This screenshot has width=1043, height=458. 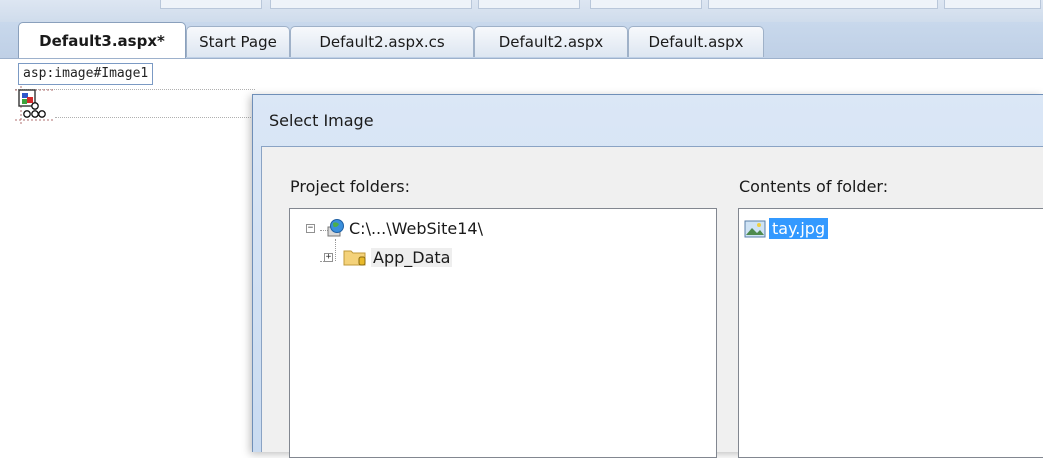 I want to click on file-item-tay-jpg: tay.jpg, so click(x=786, y=228).